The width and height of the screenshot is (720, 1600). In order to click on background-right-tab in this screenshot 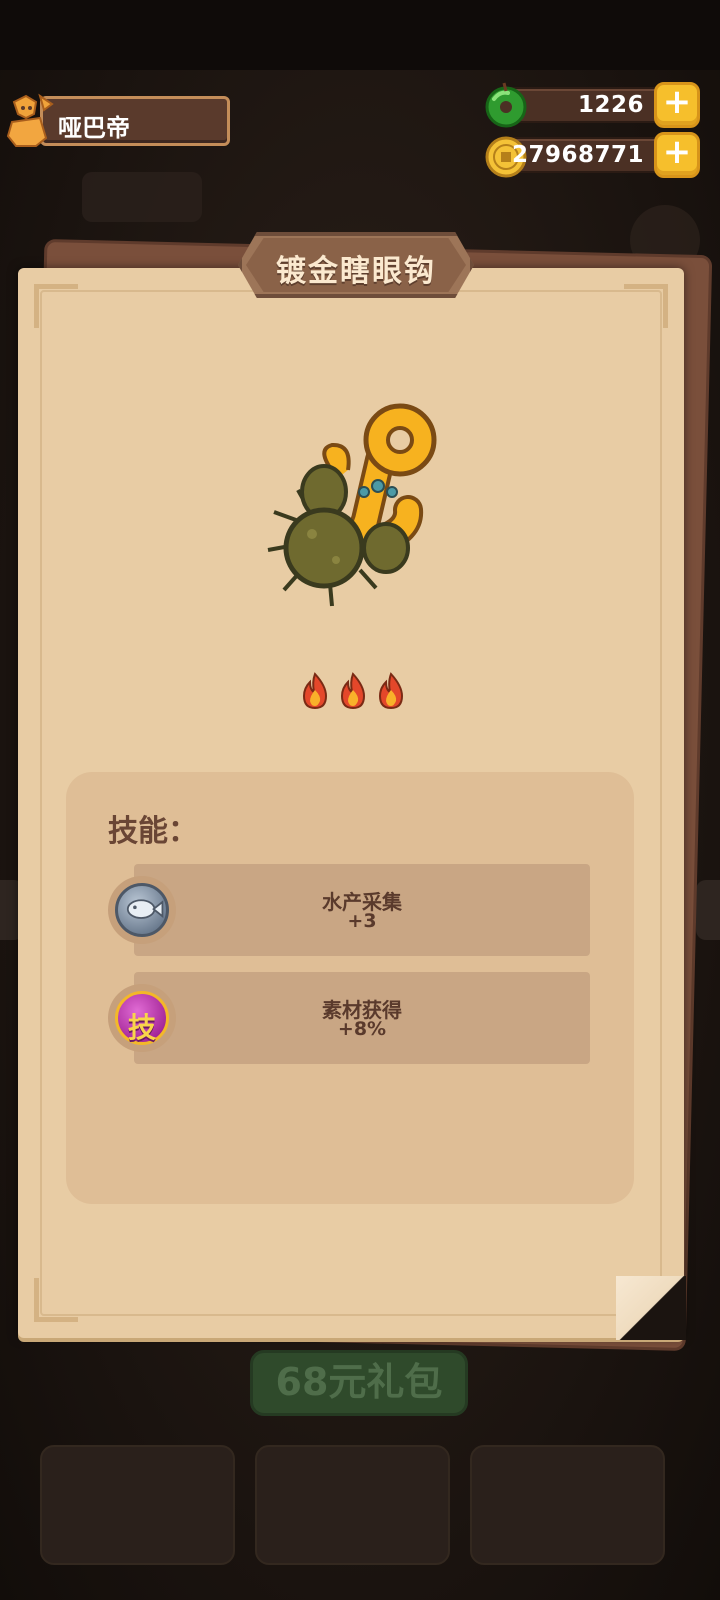, I will do `click(708, 910)`.